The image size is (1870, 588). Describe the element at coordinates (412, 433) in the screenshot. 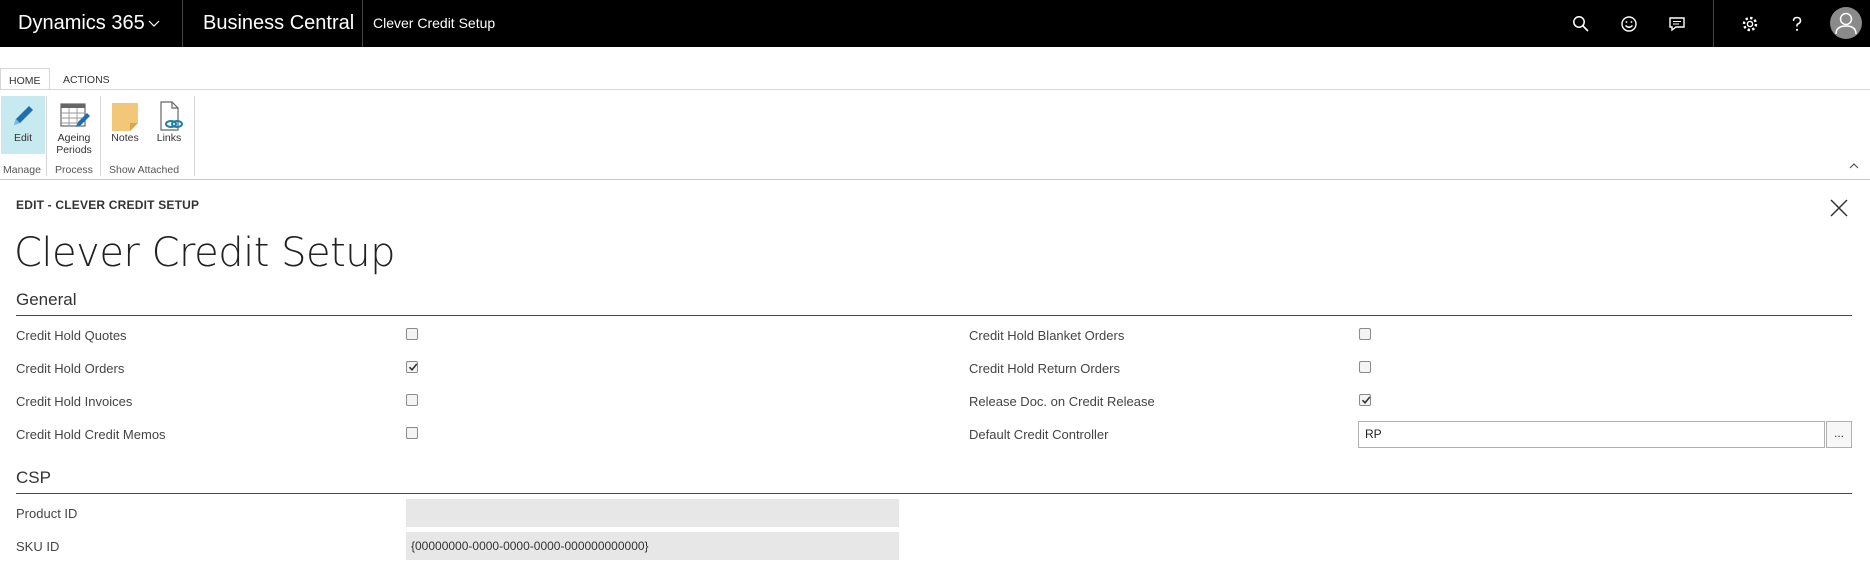

I see `credit-hold-credit-memos-checkbox` at that location.